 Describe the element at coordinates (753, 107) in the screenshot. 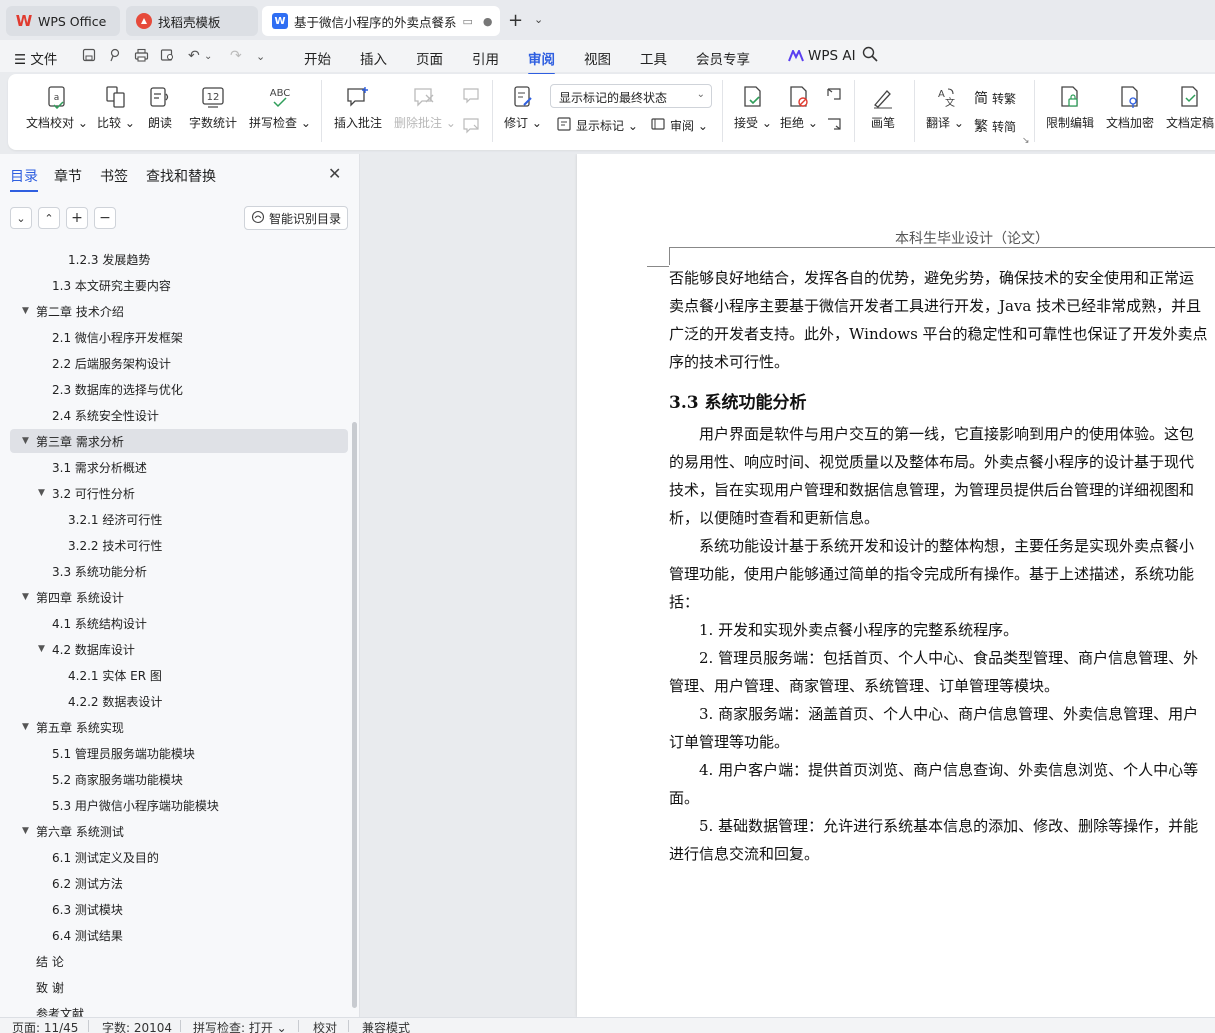

I see `accept-button: 接受 ⌄` at that location.